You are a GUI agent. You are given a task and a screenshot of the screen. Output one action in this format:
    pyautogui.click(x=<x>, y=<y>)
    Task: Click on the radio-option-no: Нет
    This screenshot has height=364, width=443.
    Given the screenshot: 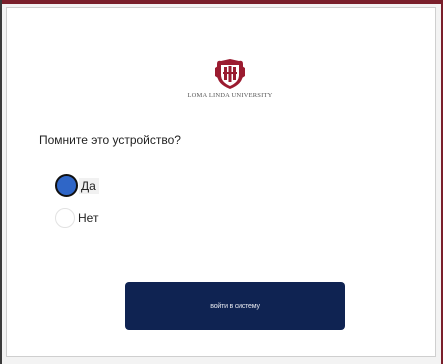 What is the action you would take?
    pyautogui.click(x=78, y=218)
    